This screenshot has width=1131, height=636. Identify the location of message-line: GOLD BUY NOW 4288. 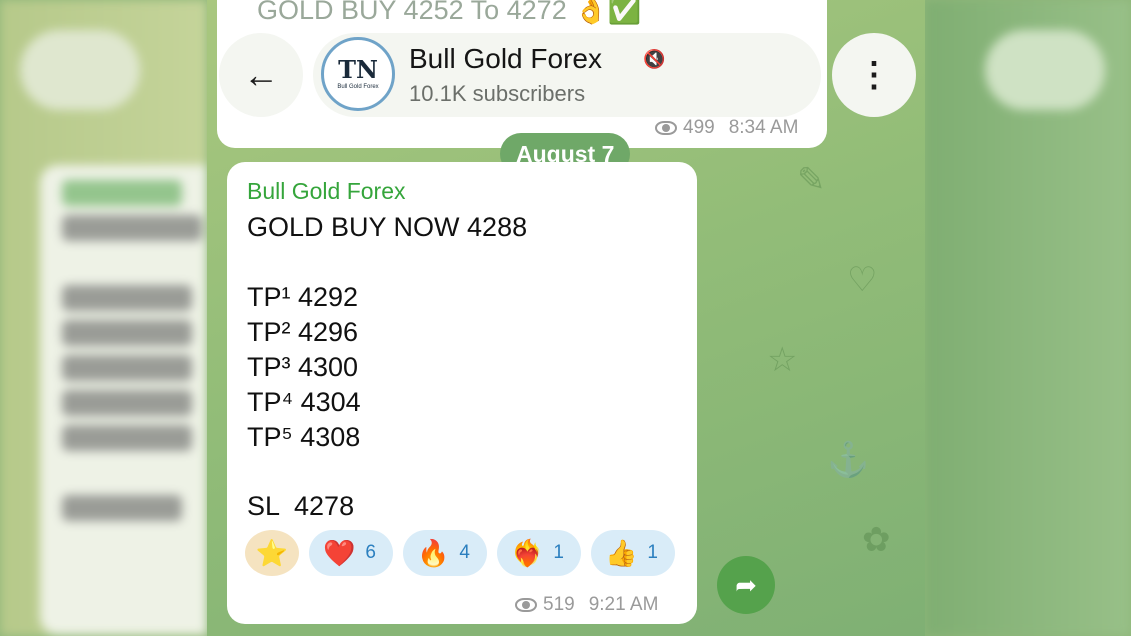
(387, 227).